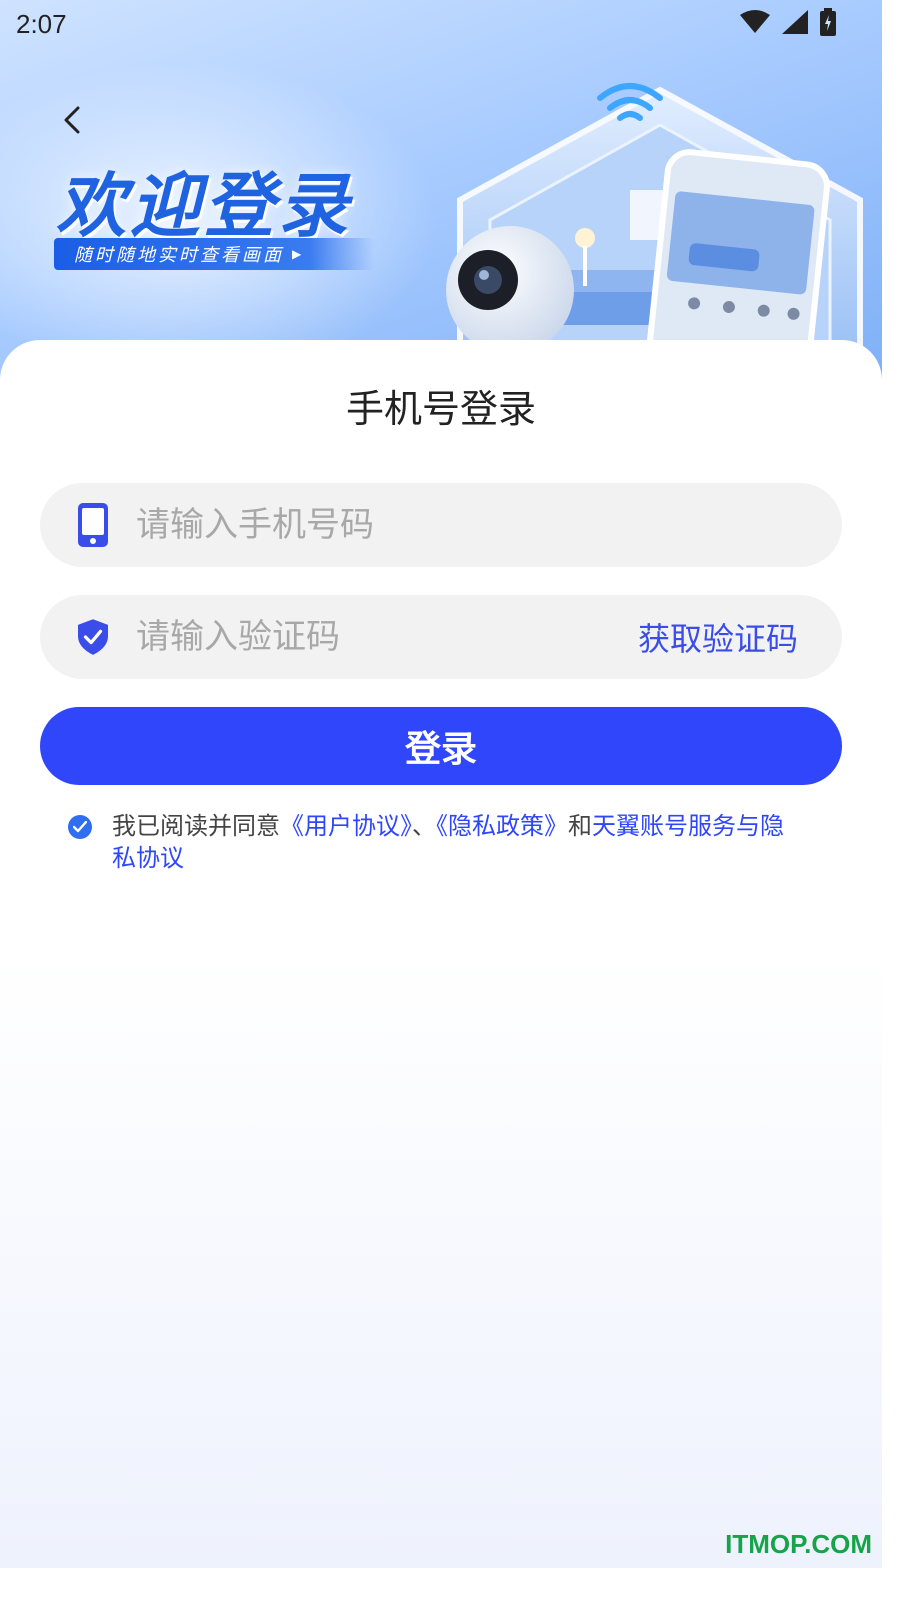 This screenshot has height=1600, width=900. I want to click on user-agreement-link: 《用户协议》, so click(346, 826).